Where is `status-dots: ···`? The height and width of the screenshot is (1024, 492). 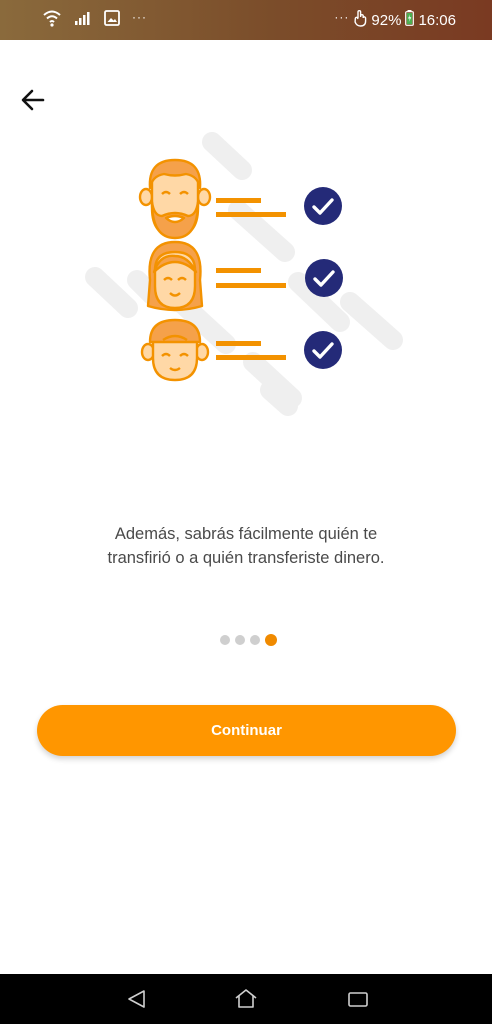
status-dots: ··· is located at coordinates (342, 17).